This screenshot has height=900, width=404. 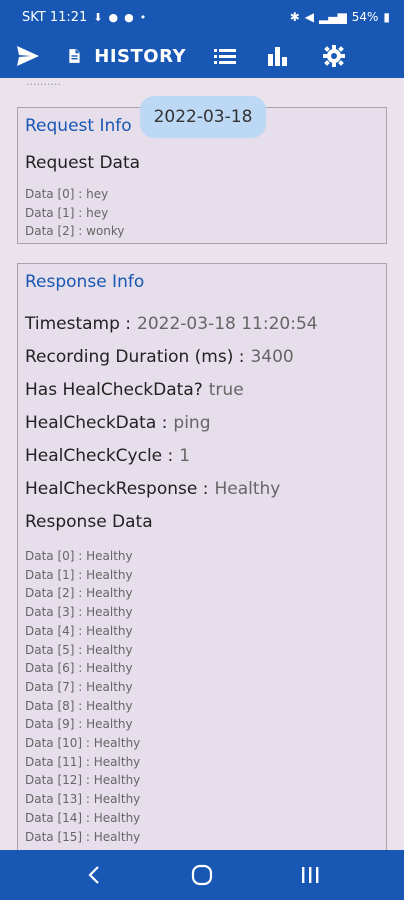 I want to click on send-tab-button, so click(x=28, y=56).